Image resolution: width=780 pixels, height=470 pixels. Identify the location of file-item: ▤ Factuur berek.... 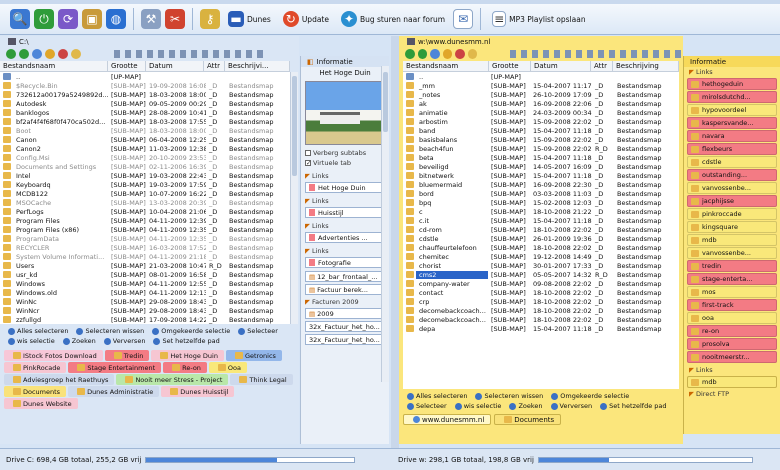
(345, 289).